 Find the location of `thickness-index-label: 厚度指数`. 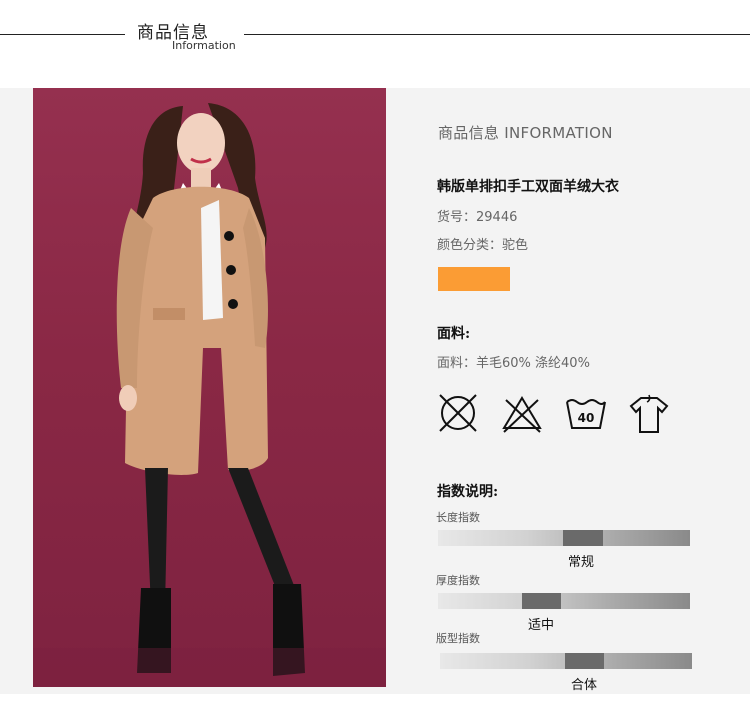

thickness-index-label: 厚度指数 is located at coordinates (458, 580).